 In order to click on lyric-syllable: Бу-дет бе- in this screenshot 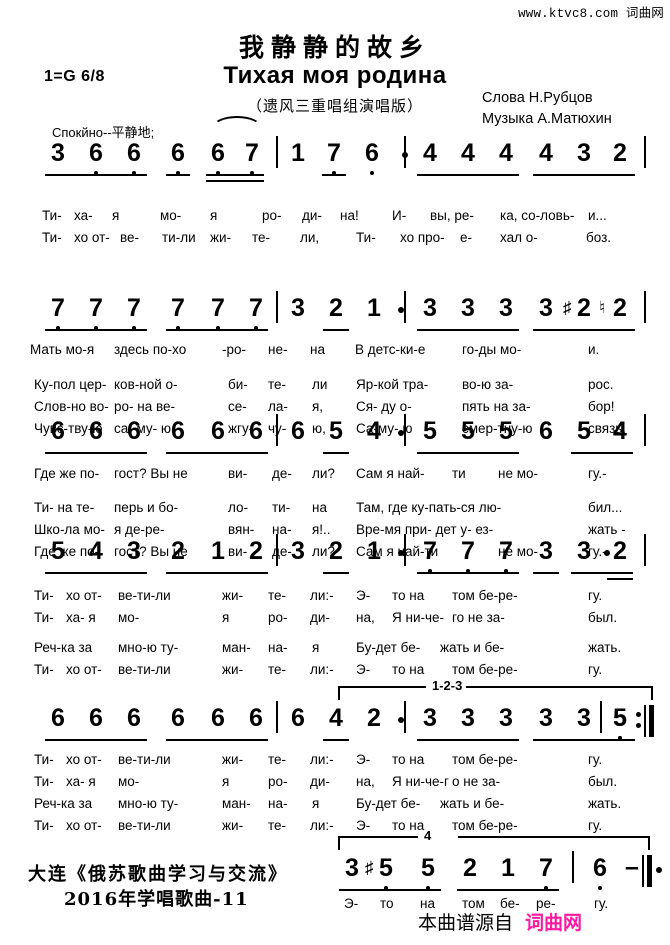, I will do `click(388, 647)`.